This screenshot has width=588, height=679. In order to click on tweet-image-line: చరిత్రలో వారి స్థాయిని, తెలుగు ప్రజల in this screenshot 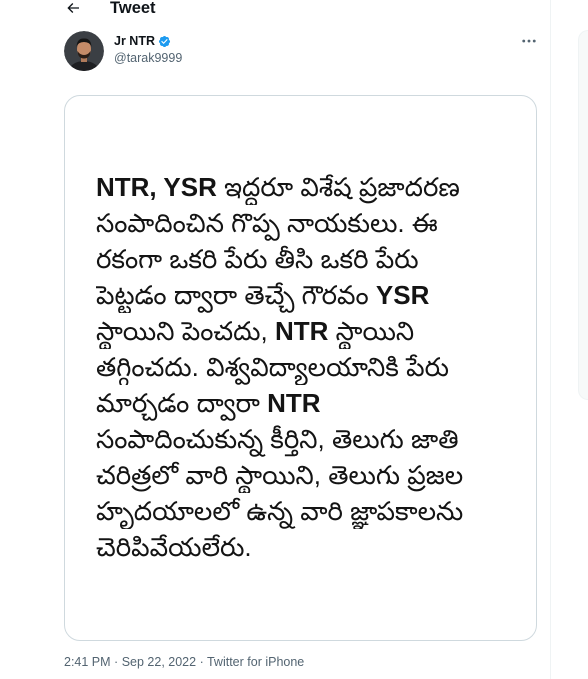, I will do `click(314, 475)`.